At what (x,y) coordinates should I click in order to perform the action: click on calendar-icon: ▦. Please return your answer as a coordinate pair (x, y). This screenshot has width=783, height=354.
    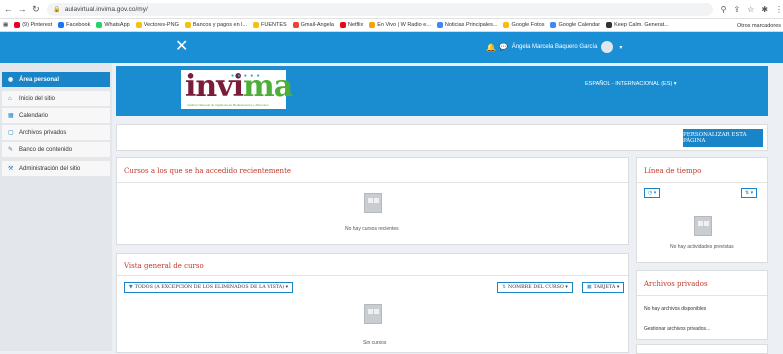
    Looking at the image, I should click on (11, 116).